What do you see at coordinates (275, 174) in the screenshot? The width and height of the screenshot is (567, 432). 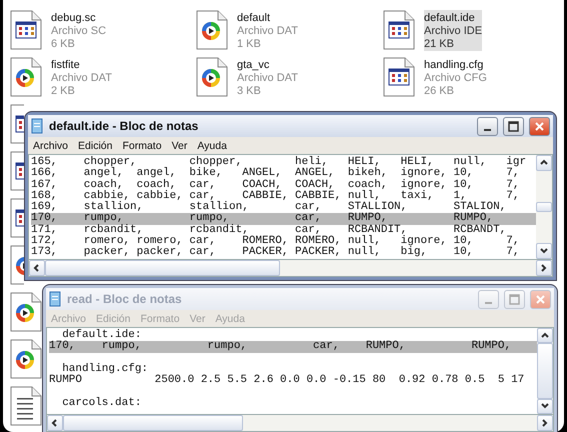 I see `text-line: 166, angel, angel, bike, ANGEL, ANGEL, bikeh, ignore, 10, 7,` at bounding box center [275, 174].